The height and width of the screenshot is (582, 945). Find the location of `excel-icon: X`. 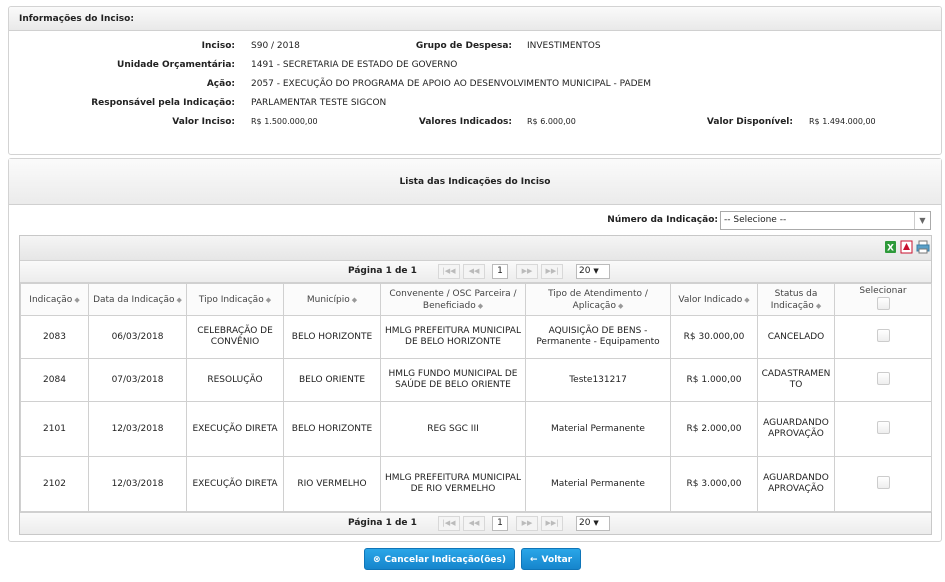

excel-icon: X is located at coordinates (890, 247).